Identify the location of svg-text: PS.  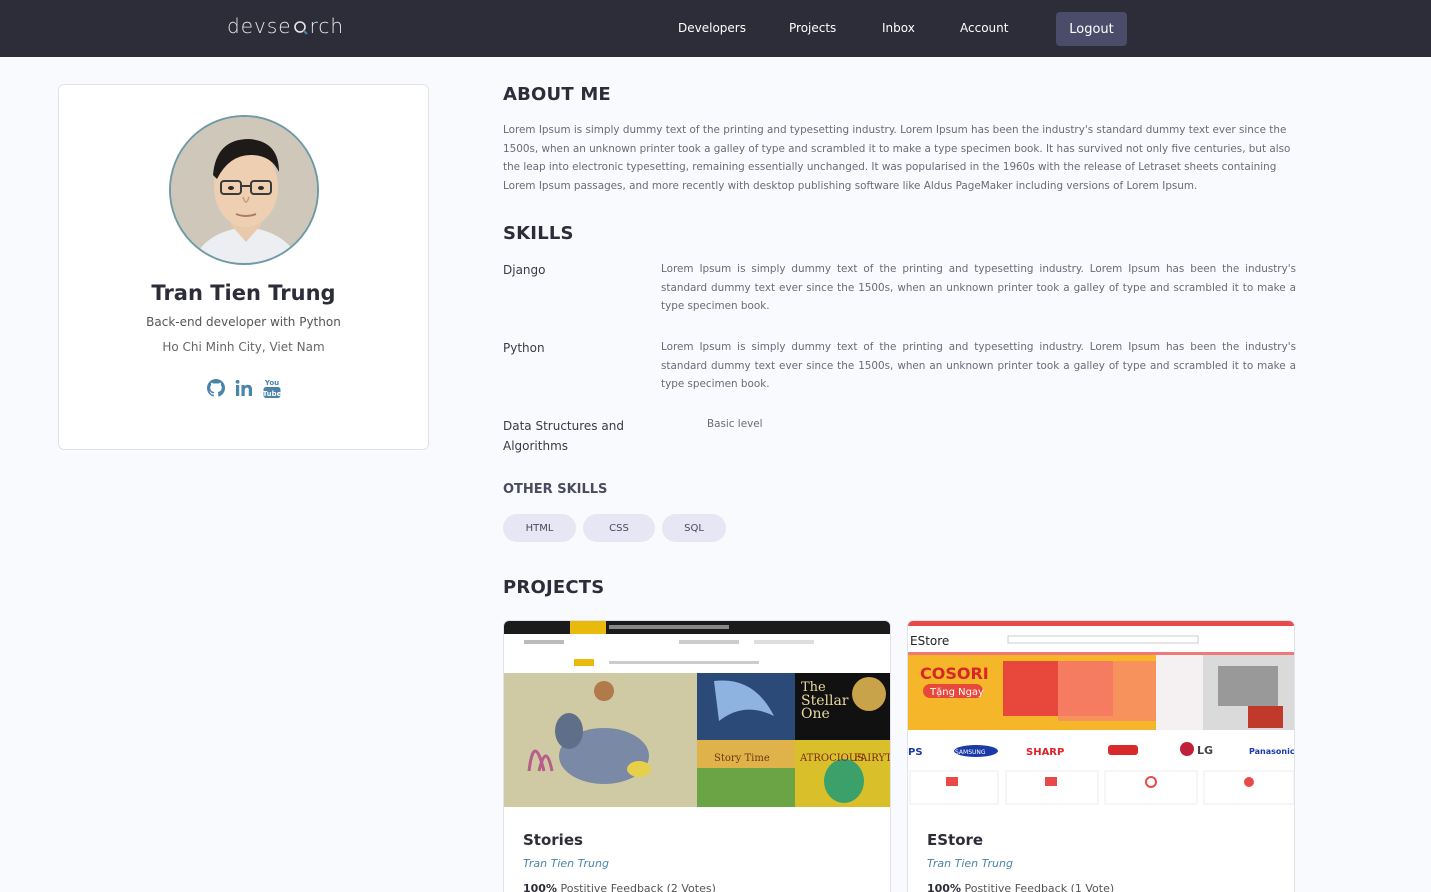
(915, 752).